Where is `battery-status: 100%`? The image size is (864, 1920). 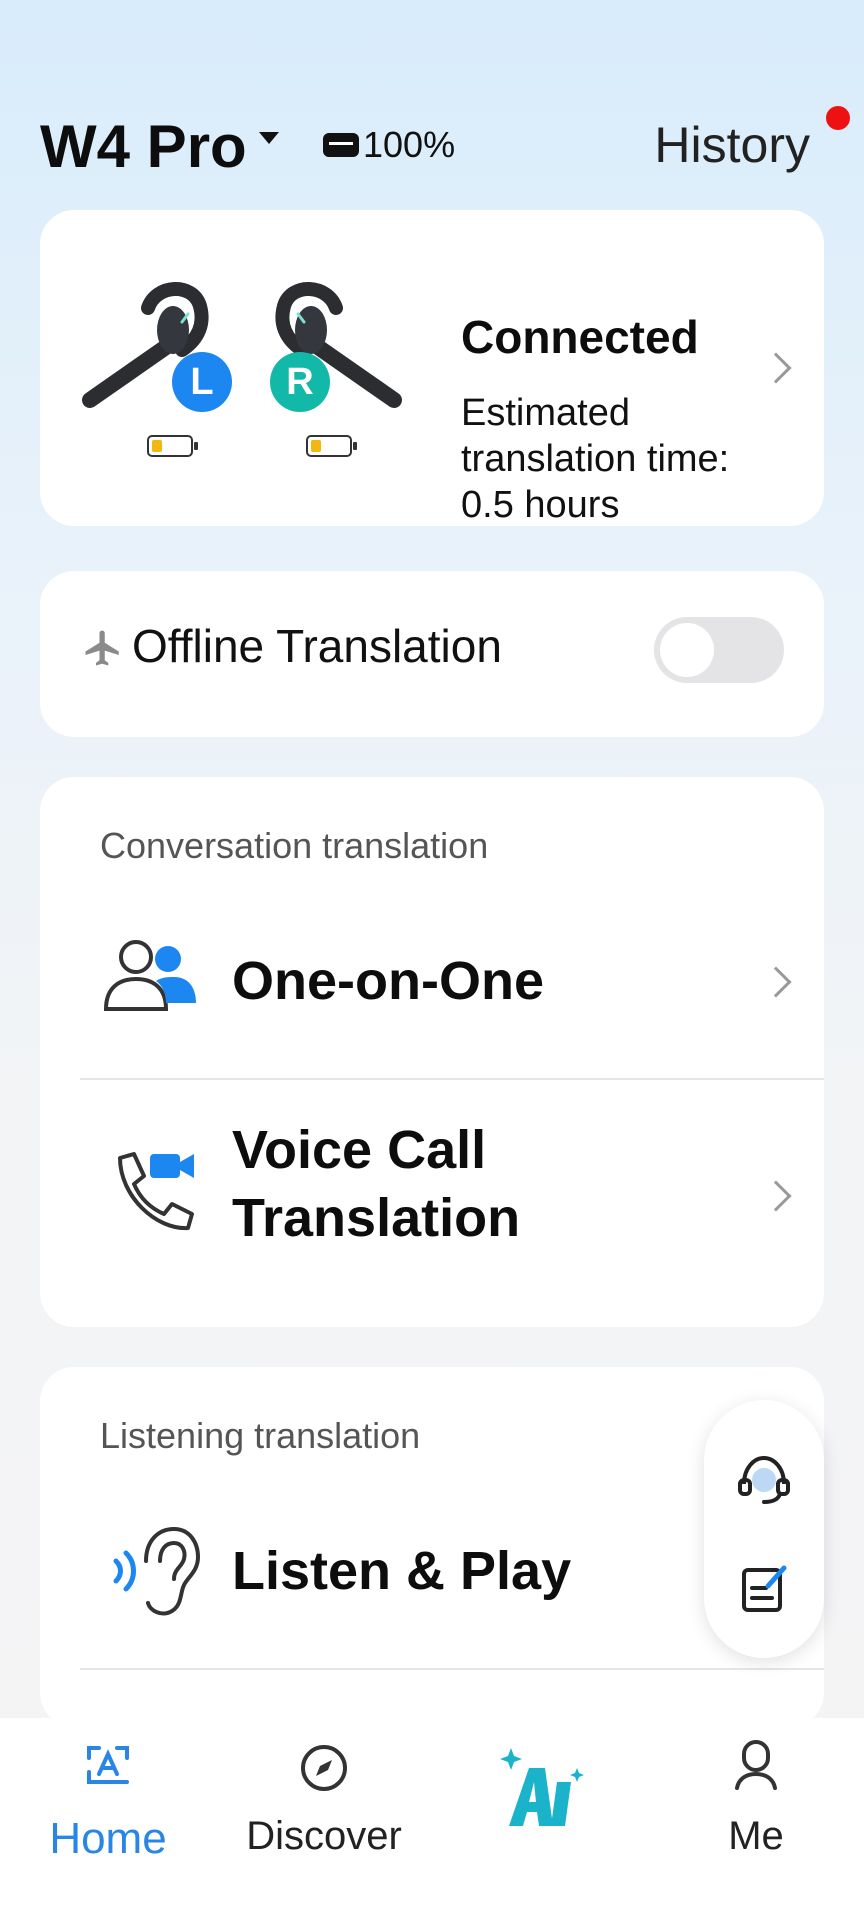 battery-status: 100% is located at coordinates (389, 145).